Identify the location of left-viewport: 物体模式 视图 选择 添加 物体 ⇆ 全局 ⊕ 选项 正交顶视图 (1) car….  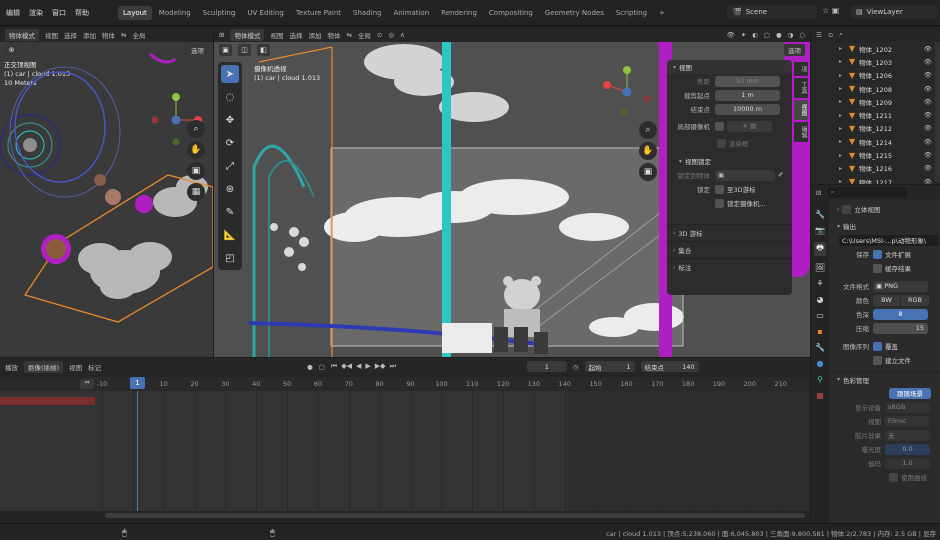
(106, 192).